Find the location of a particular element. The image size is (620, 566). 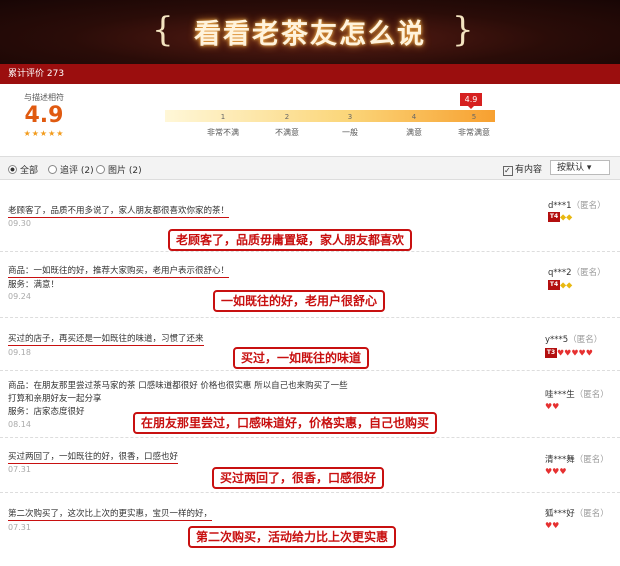

review-filter-bar: 全部 追评 (2) 图片 (2) ✓ 有内容 按默认 ▾ is located at coordinates (310, 168).